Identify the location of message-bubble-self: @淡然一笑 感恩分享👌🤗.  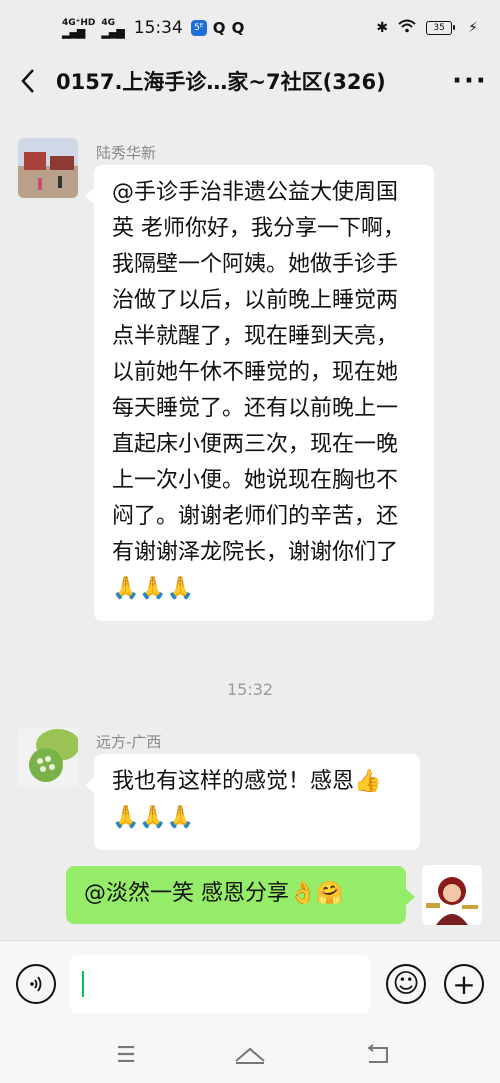
(240, 895).